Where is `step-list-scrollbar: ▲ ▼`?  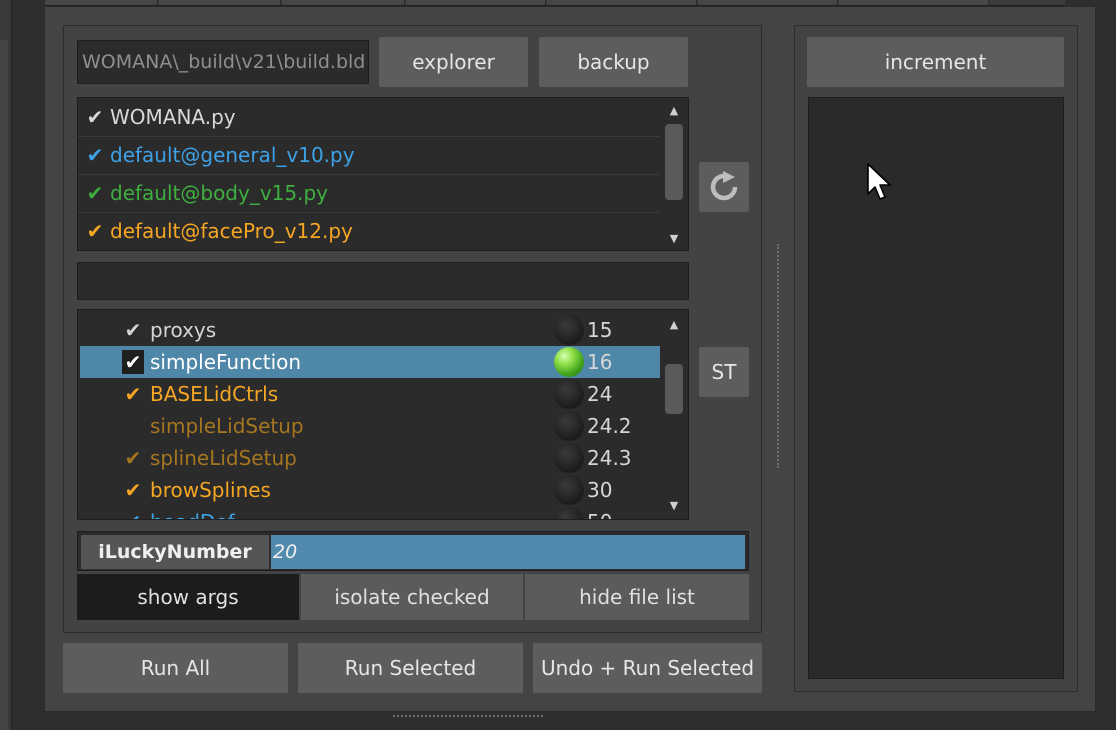 step-list-scrollbar: ▲ ▼ is located at coordinates (674, 414).